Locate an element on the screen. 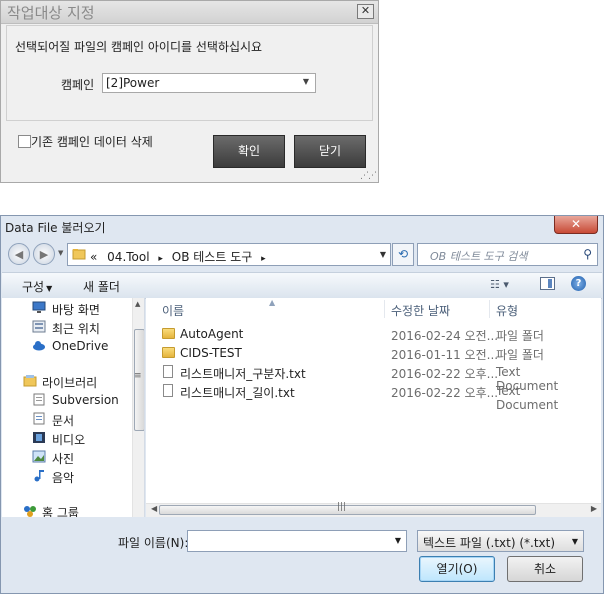 This screenshot has height=594, width=604. campaign-label: 캠페인 is located at coordinates (78, 85).